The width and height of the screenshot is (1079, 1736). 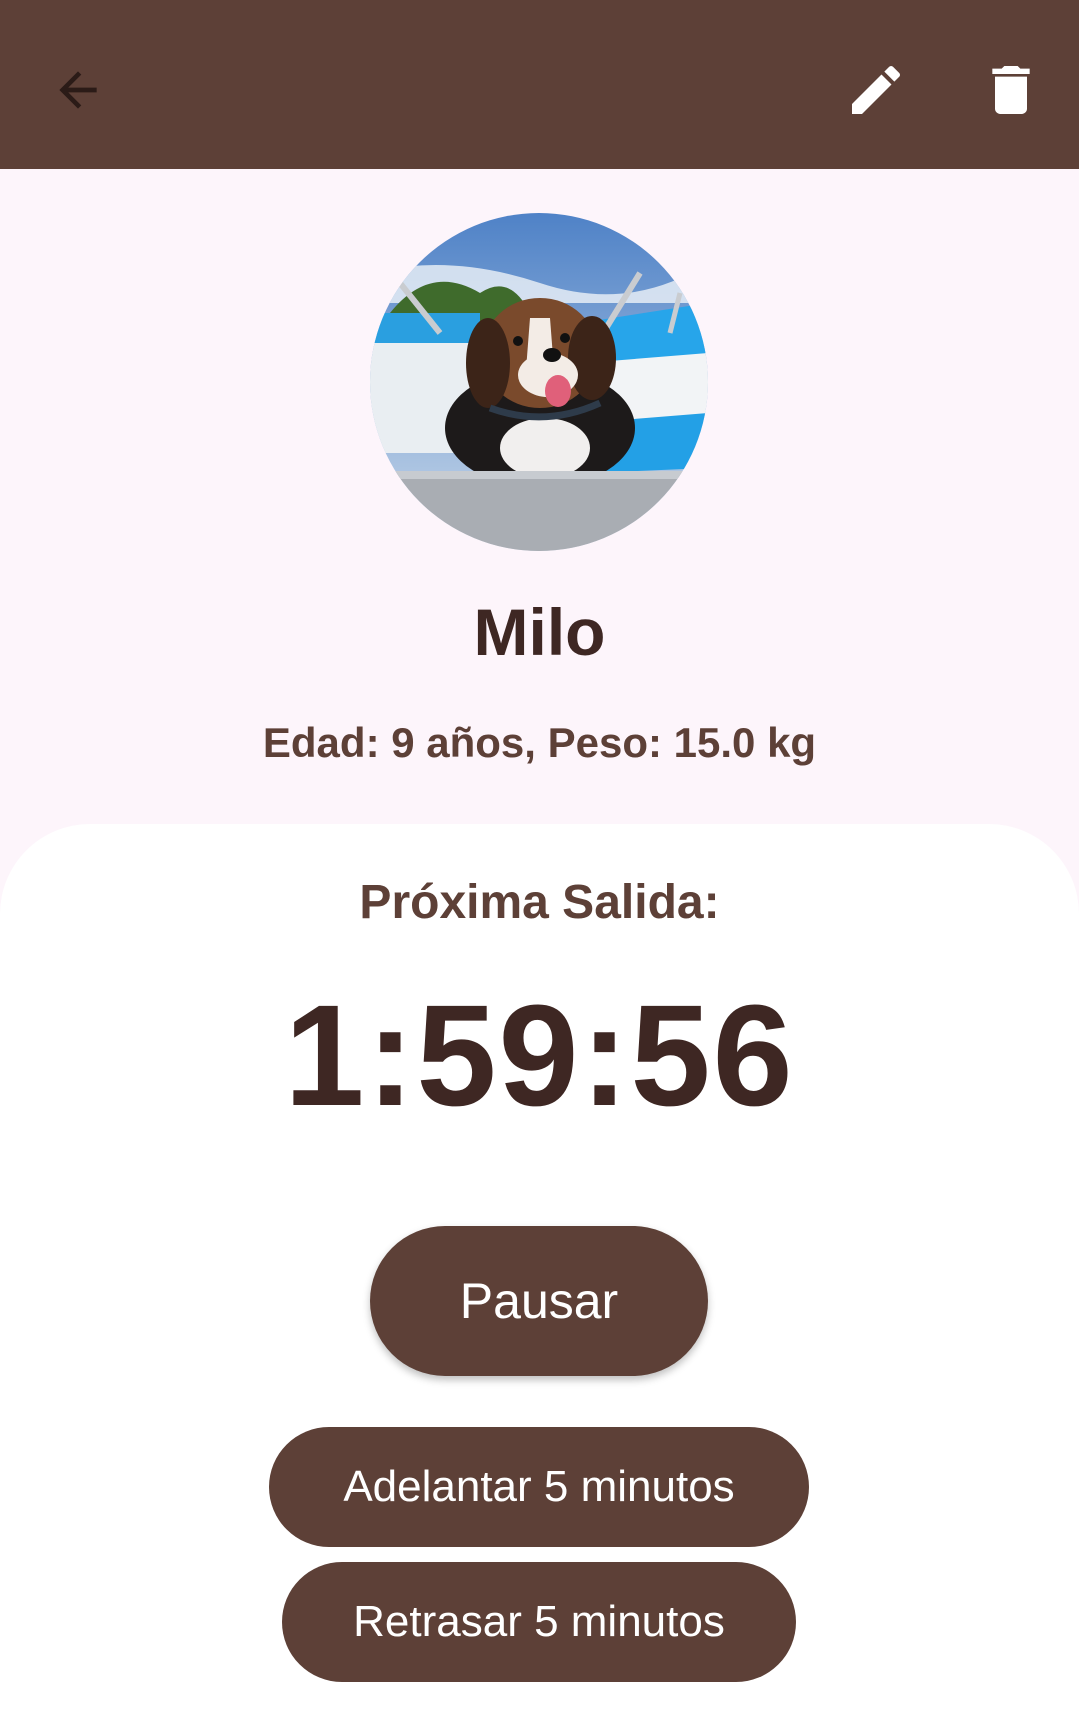 I want to click on pencil-icon, so click(x=876, y=89).